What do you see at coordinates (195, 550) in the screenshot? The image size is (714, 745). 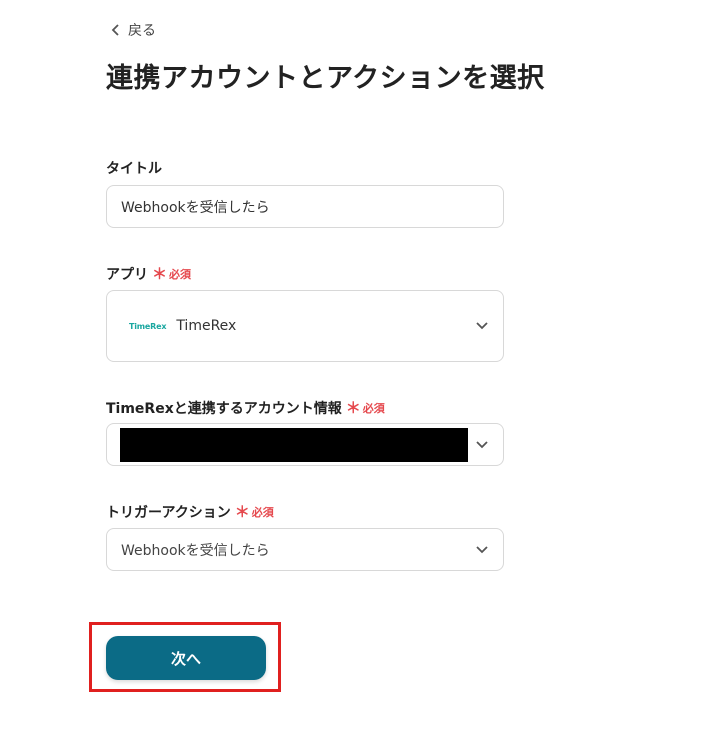 I see `trigger-select-value: Webhookを受信したら` at bounding box center [195, 550].